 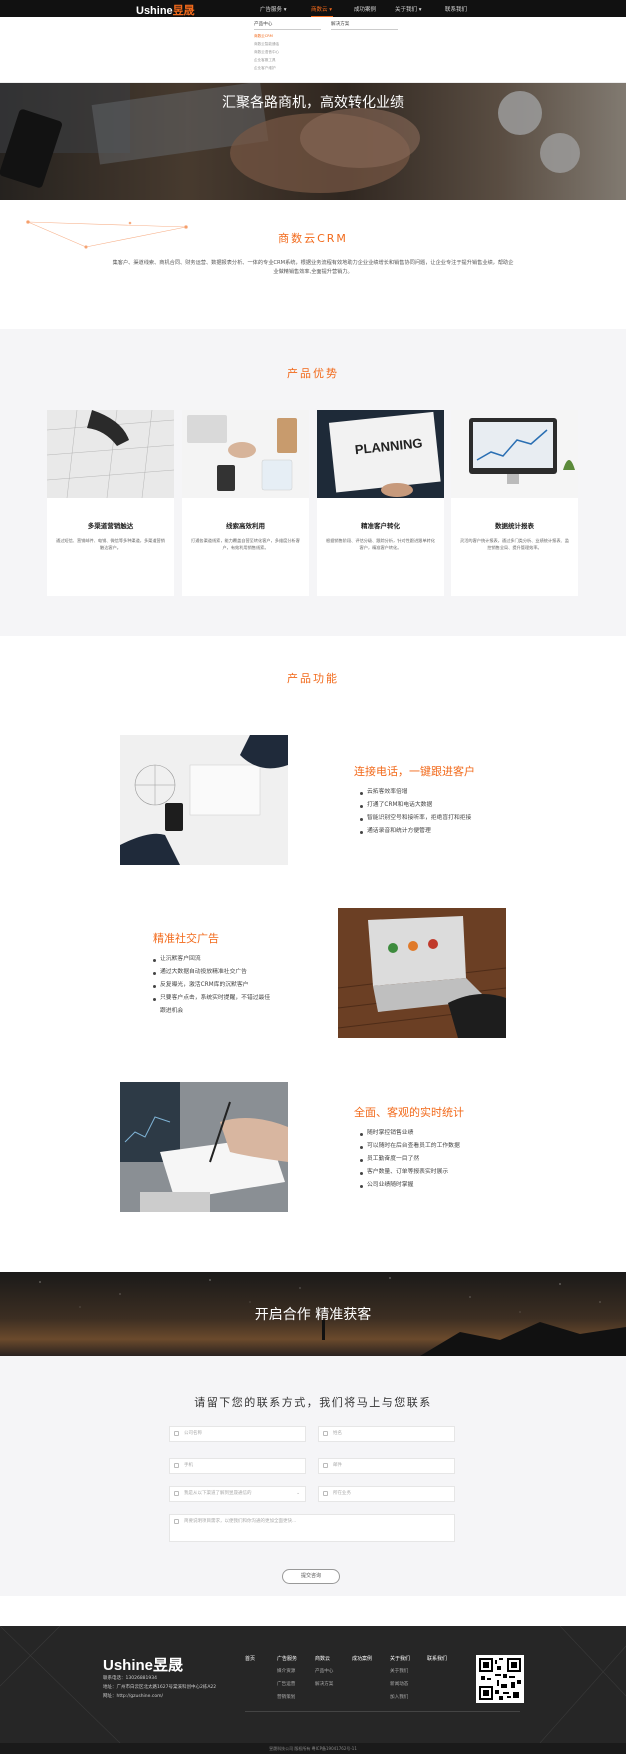 I want to click on bullet: 通过大数据自动投放精准社交广告, so click(x=213, y=972).